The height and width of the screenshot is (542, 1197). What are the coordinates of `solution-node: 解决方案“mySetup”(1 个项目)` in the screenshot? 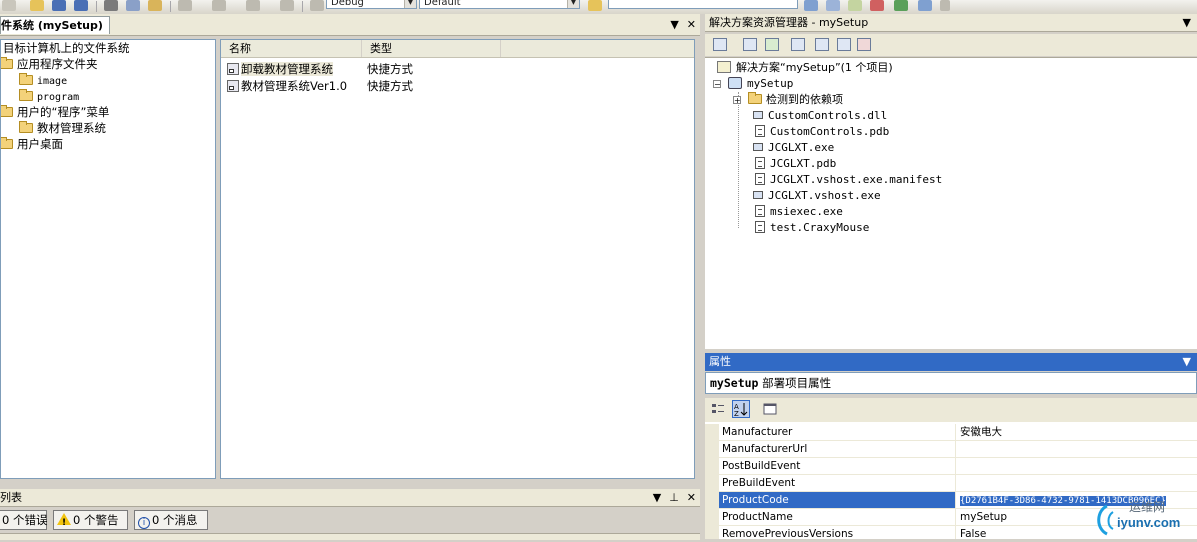 It's located at (805, 68).